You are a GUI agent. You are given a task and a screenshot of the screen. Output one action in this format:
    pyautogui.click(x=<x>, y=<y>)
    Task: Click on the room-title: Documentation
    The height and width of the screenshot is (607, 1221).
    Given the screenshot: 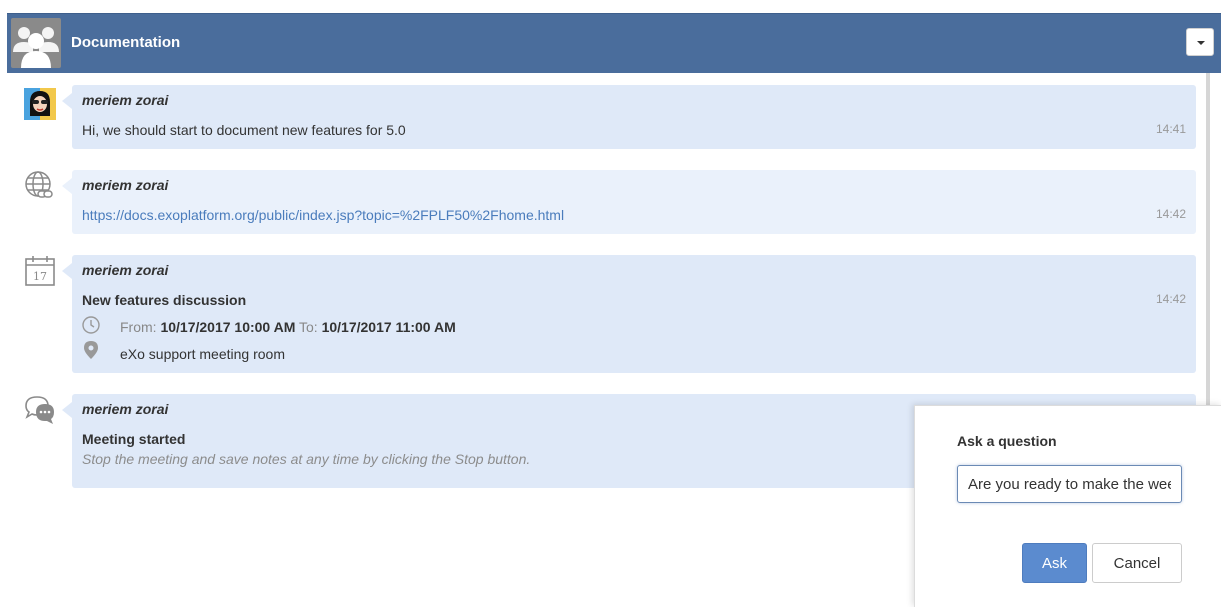 What is the action you would take?
    pyautogui.click(x=126, y=42)
    